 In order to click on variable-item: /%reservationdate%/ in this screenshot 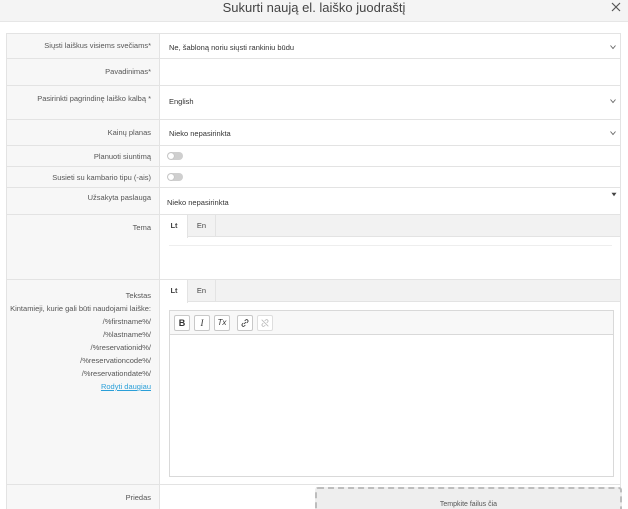, I will do `click(116, 373)`.